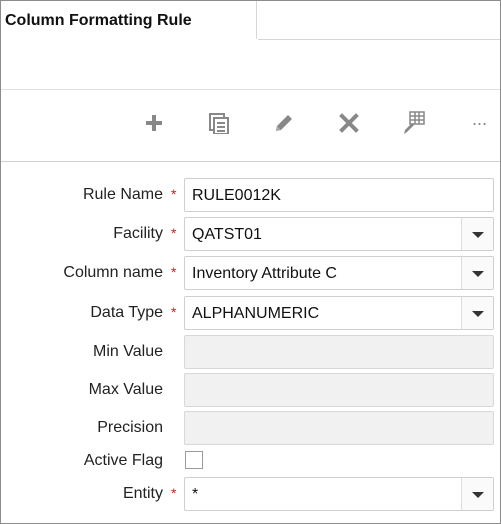  Describe the element at coordinates (339, 195) in the screenshot. I see `rule-name-input: RULE0012K` at that location.